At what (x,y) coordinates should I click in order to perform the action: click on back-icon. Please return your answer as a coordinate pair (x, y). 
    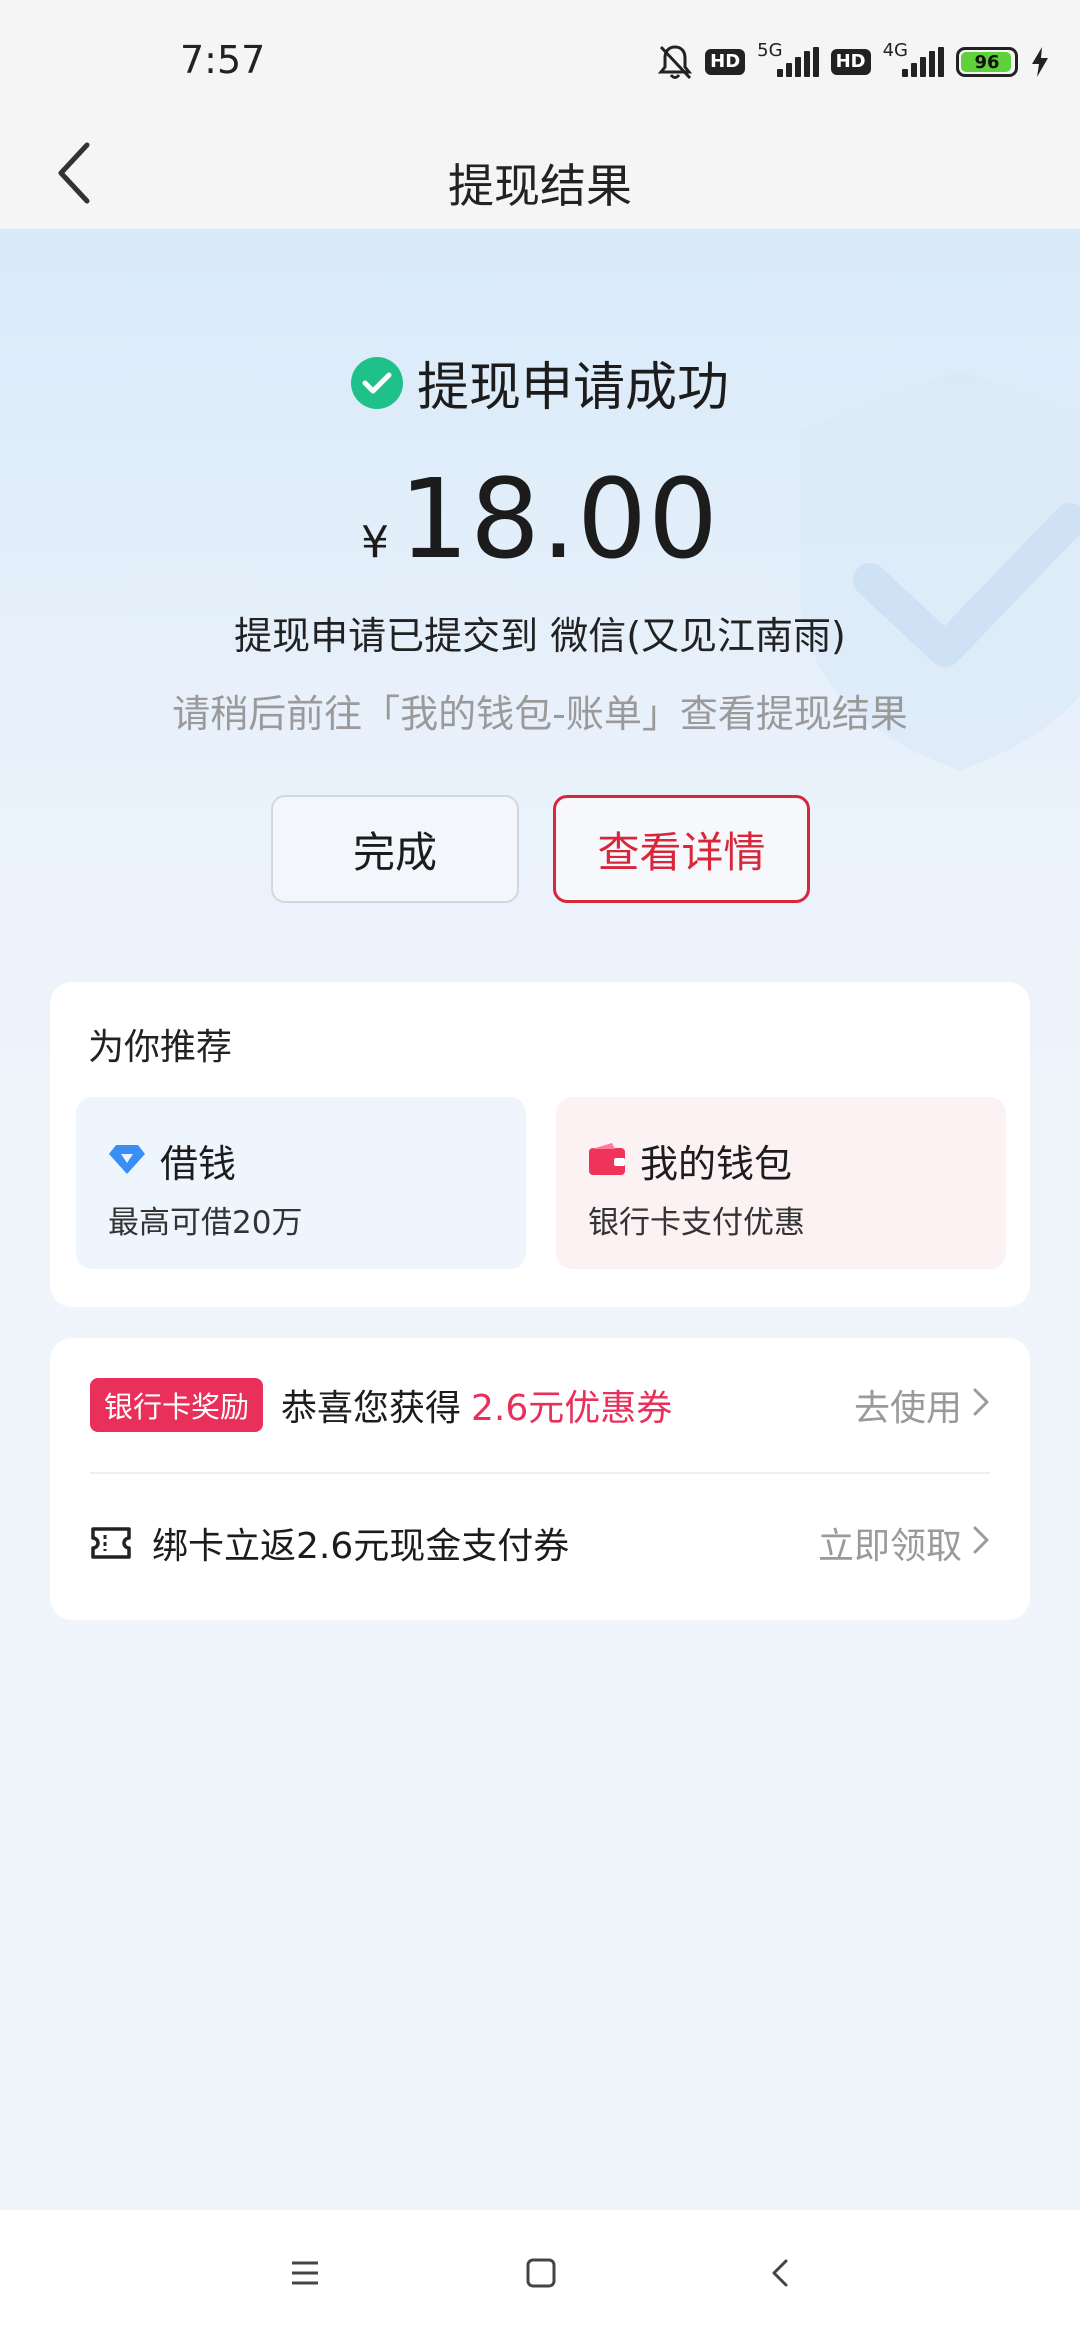
    Looking at the image, I should click on (780, 2275).